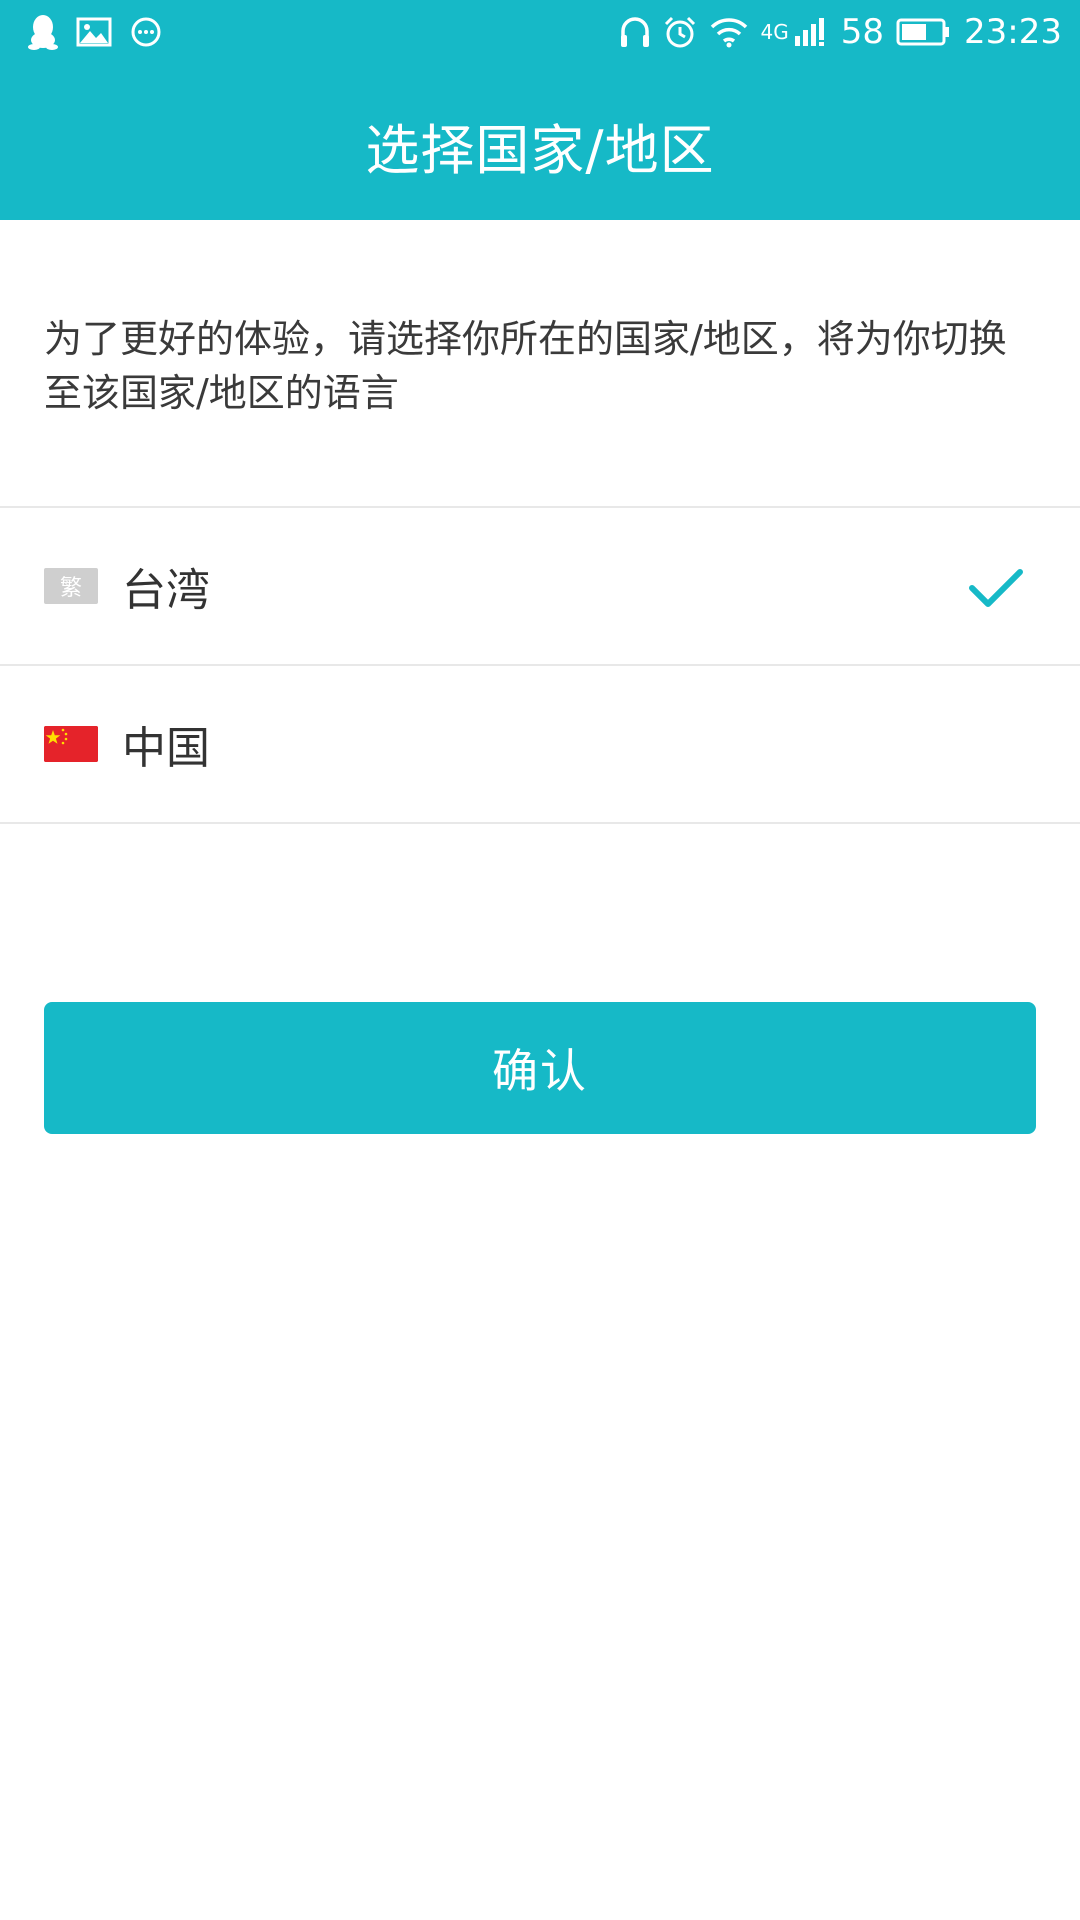 The width and height of the screenshot is (1080, 1920). I want to click on clock: 23:23, so click(1013, 32).